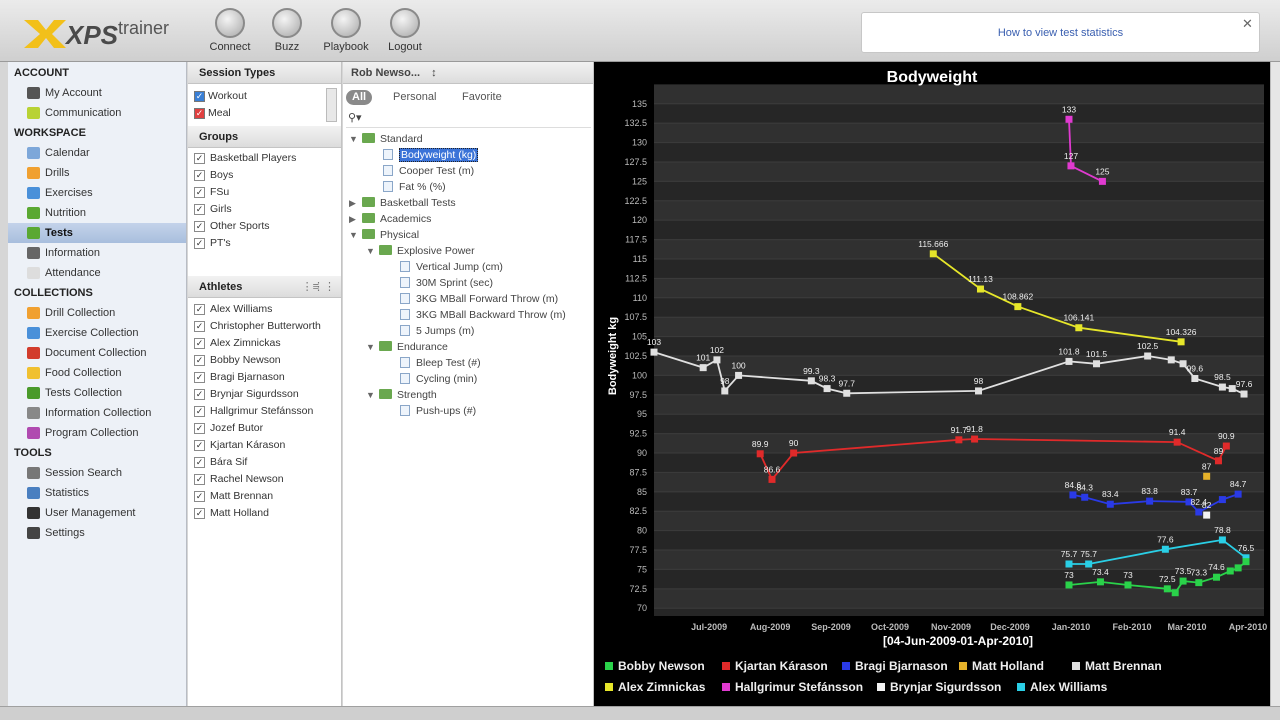 This screenshot has width=1280, height=720. I want to click on group-other-sports-checkbox: ✓ Other Sports, so click(264, 226).